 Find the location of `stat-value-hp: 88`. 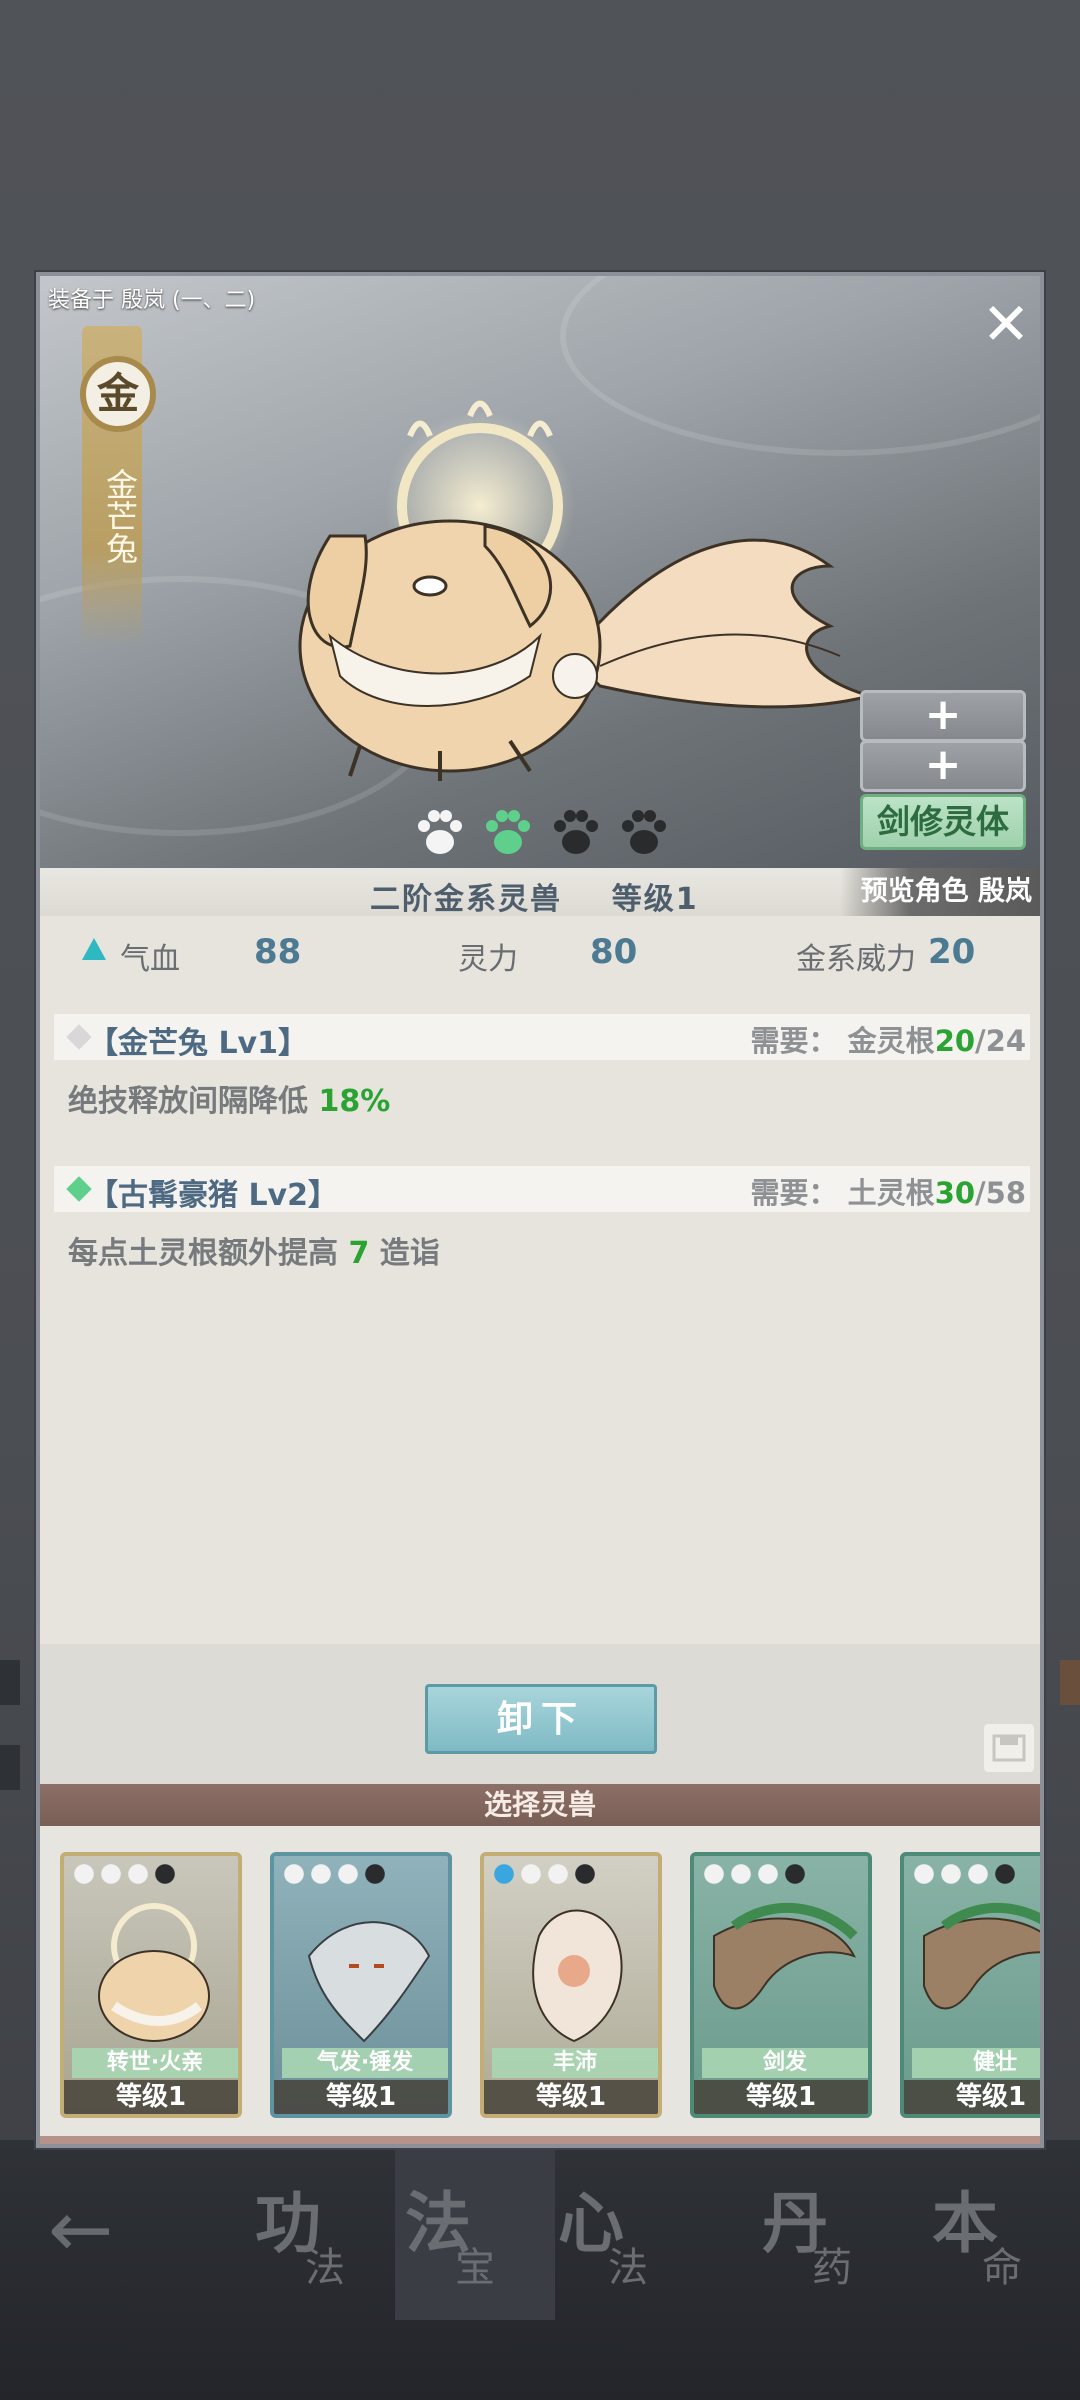

stat-value-hp: 88 is located at coordinates (278, 952).